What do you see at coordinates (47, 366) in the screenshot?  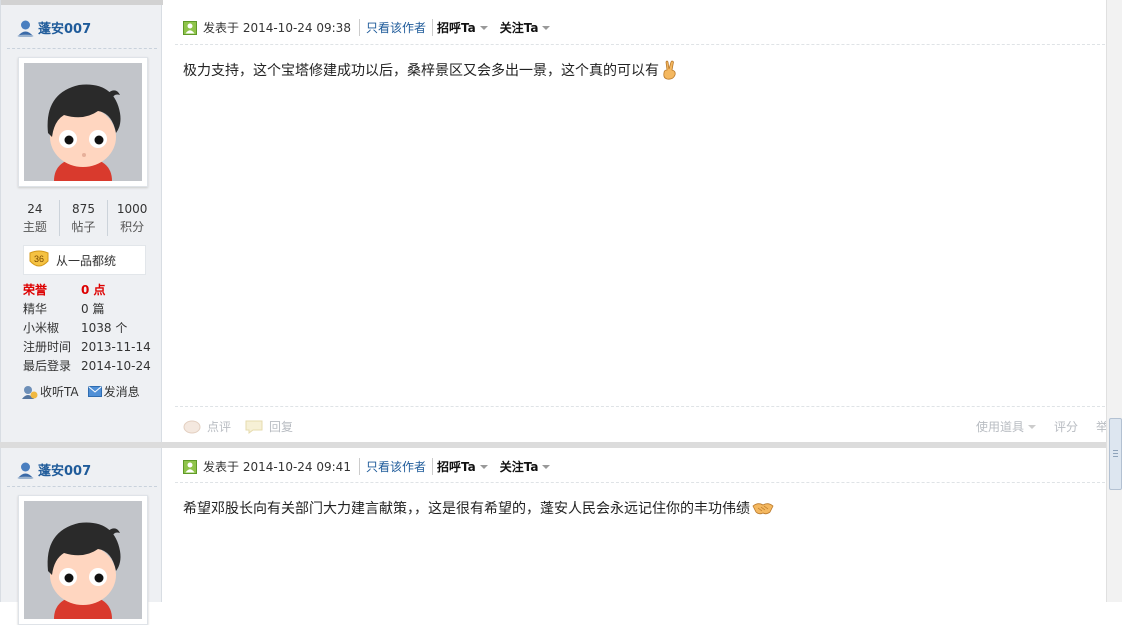 I see `info-key: 最后登录` at bounding box center [47, 366].